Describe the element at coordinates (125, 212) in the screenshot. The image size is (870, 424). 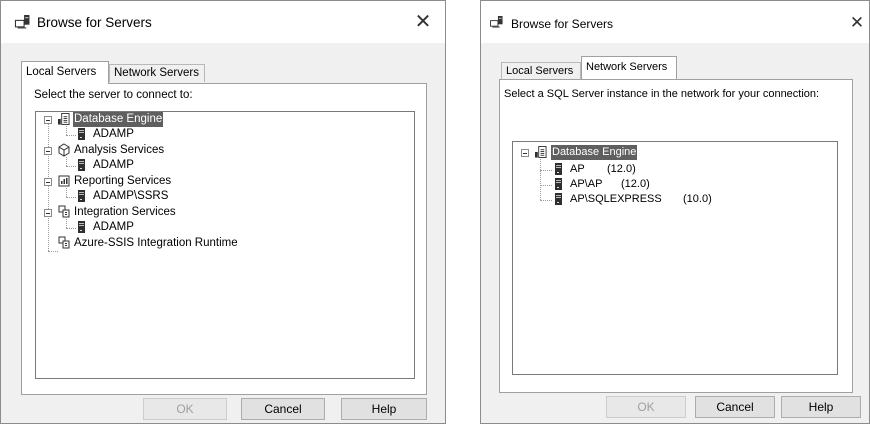
I see `tree-label: Integration Services` at that location.